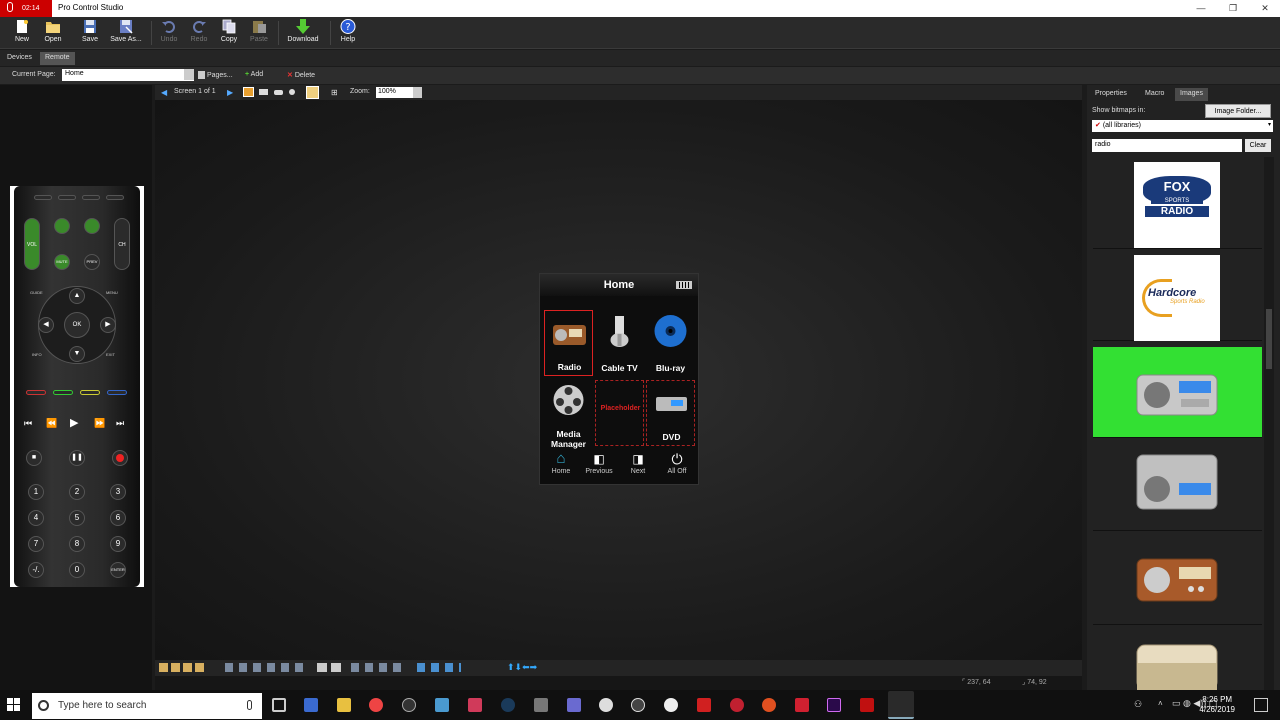 Image resolution: width=1280 pixels, height=720 pixels. I want to click on rect-shape-icon, so click(263, 92).